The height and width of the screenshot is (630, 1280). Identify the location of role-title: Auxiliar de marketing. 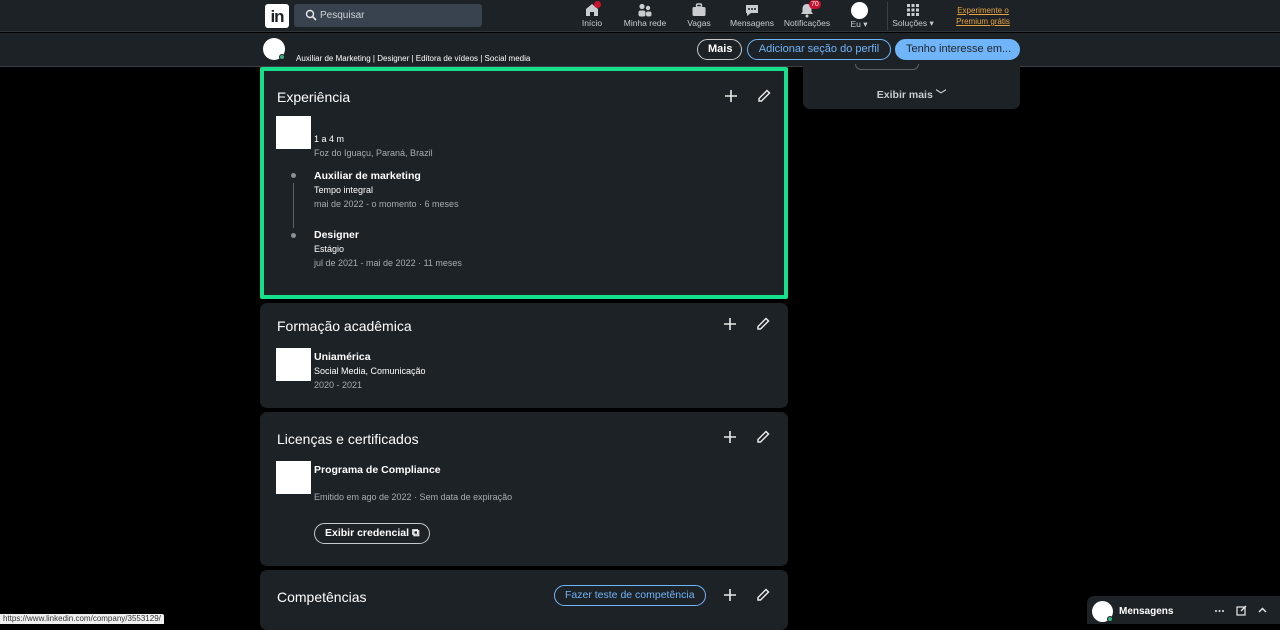
(367, 176).